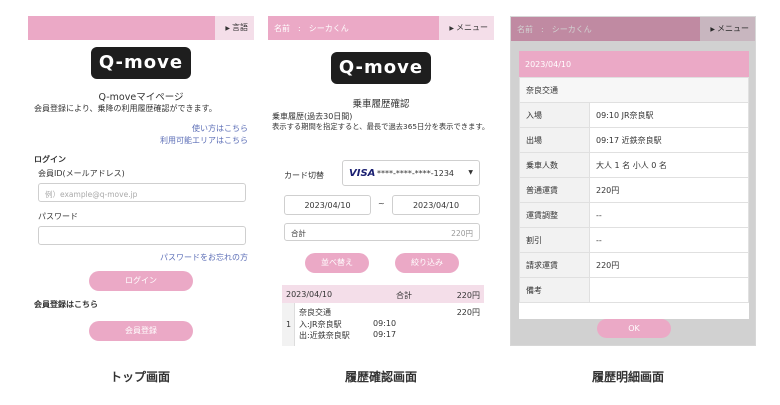 This screenshot has height=405, width=780. Describe the element at coordinates (634, 64) in the screenshot. I see `detail-date: 2023/04/10` at that location.